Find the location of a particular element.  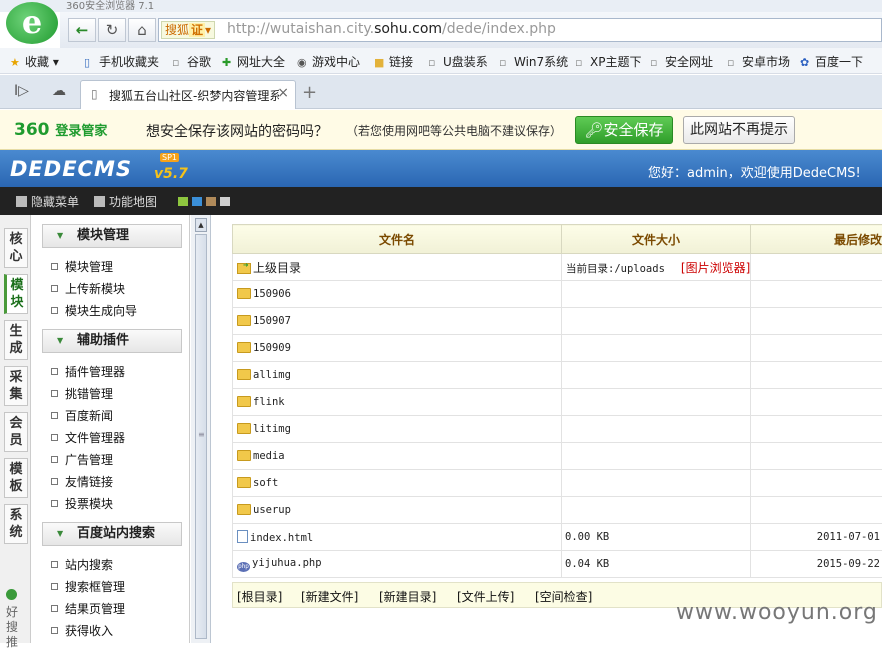

table-row: userup is located at coordinates (557, 510).